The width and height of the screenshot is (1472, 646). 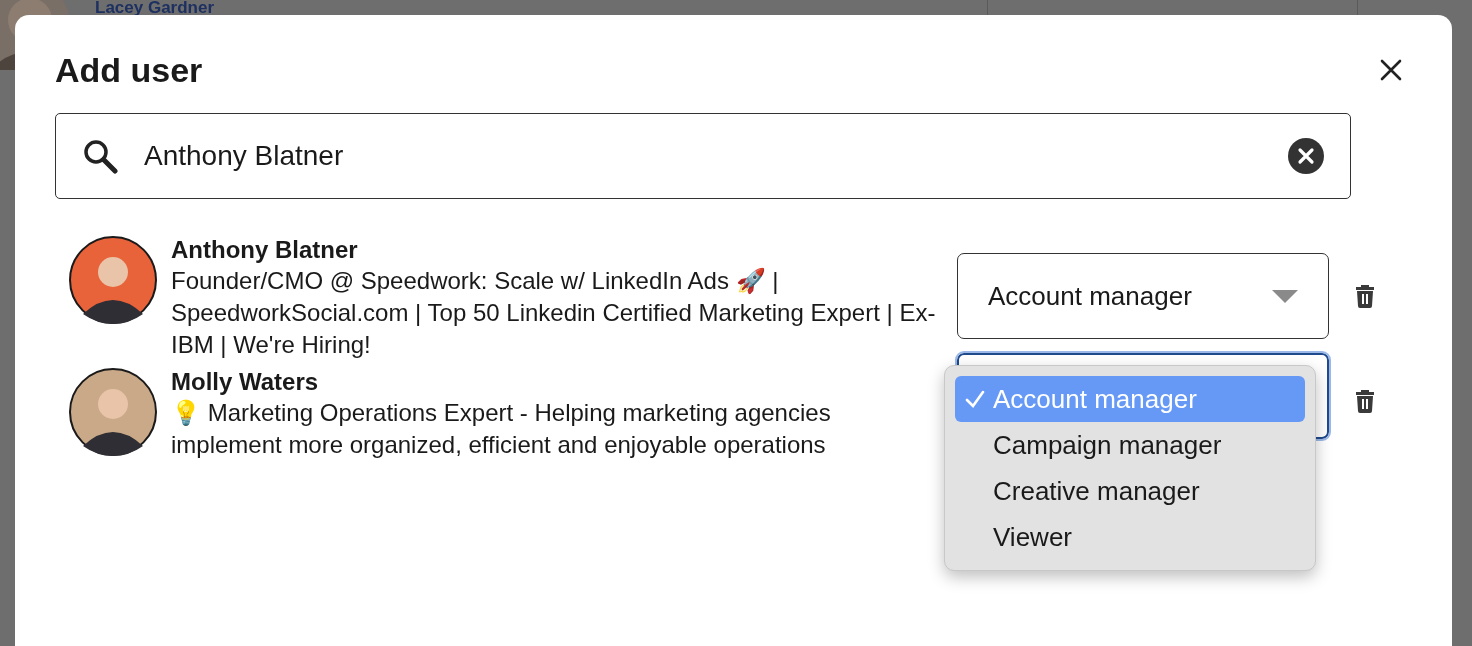 What do you see at coordinates (100, 156) in the screenshot?
I see `search-icon` at bounding box center [100, 156].